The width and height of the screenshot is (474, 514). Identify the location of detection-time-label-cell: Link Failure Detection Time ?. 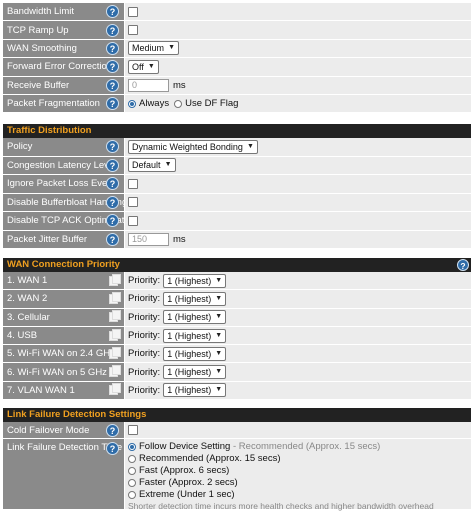
(64, 474).